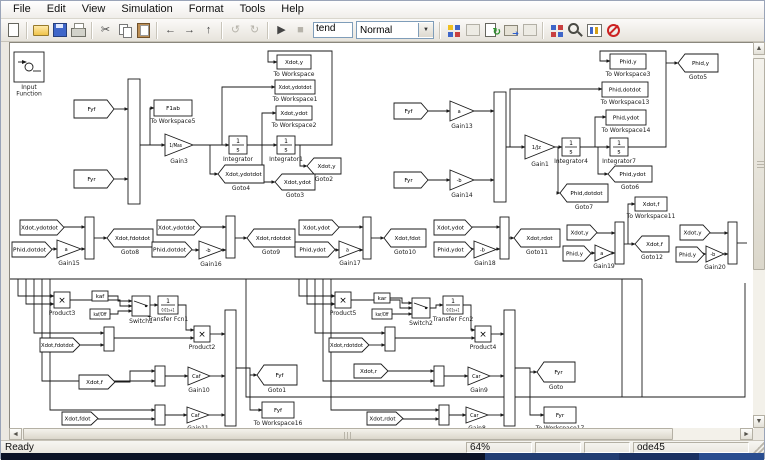 This screenshot has width=765, height=460. I want to click on remove-highlighting-icon, so click(613, 30).